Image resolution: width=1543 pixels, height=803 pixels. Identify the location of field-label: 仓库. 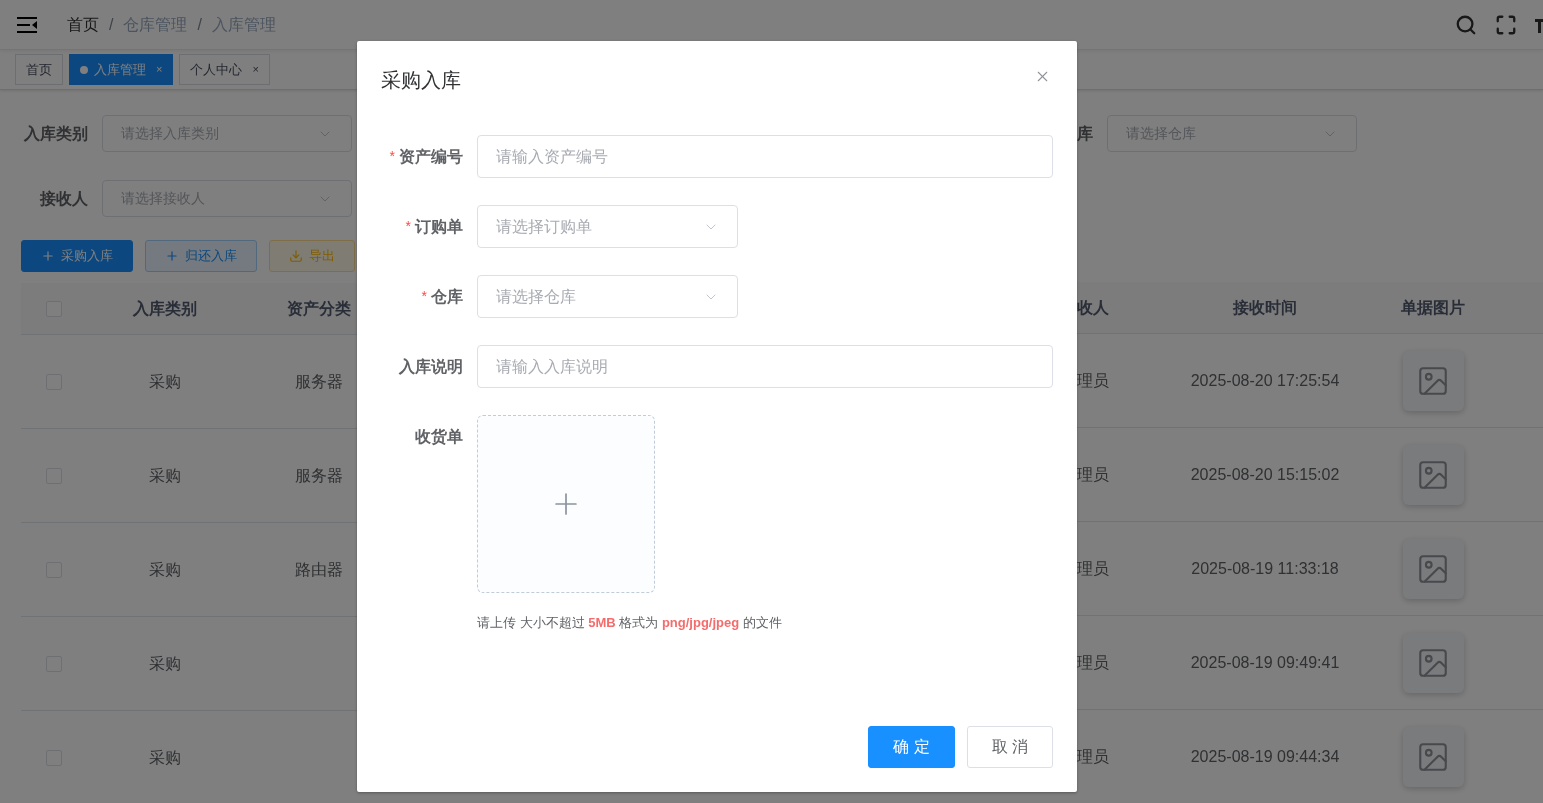
(447, 296).